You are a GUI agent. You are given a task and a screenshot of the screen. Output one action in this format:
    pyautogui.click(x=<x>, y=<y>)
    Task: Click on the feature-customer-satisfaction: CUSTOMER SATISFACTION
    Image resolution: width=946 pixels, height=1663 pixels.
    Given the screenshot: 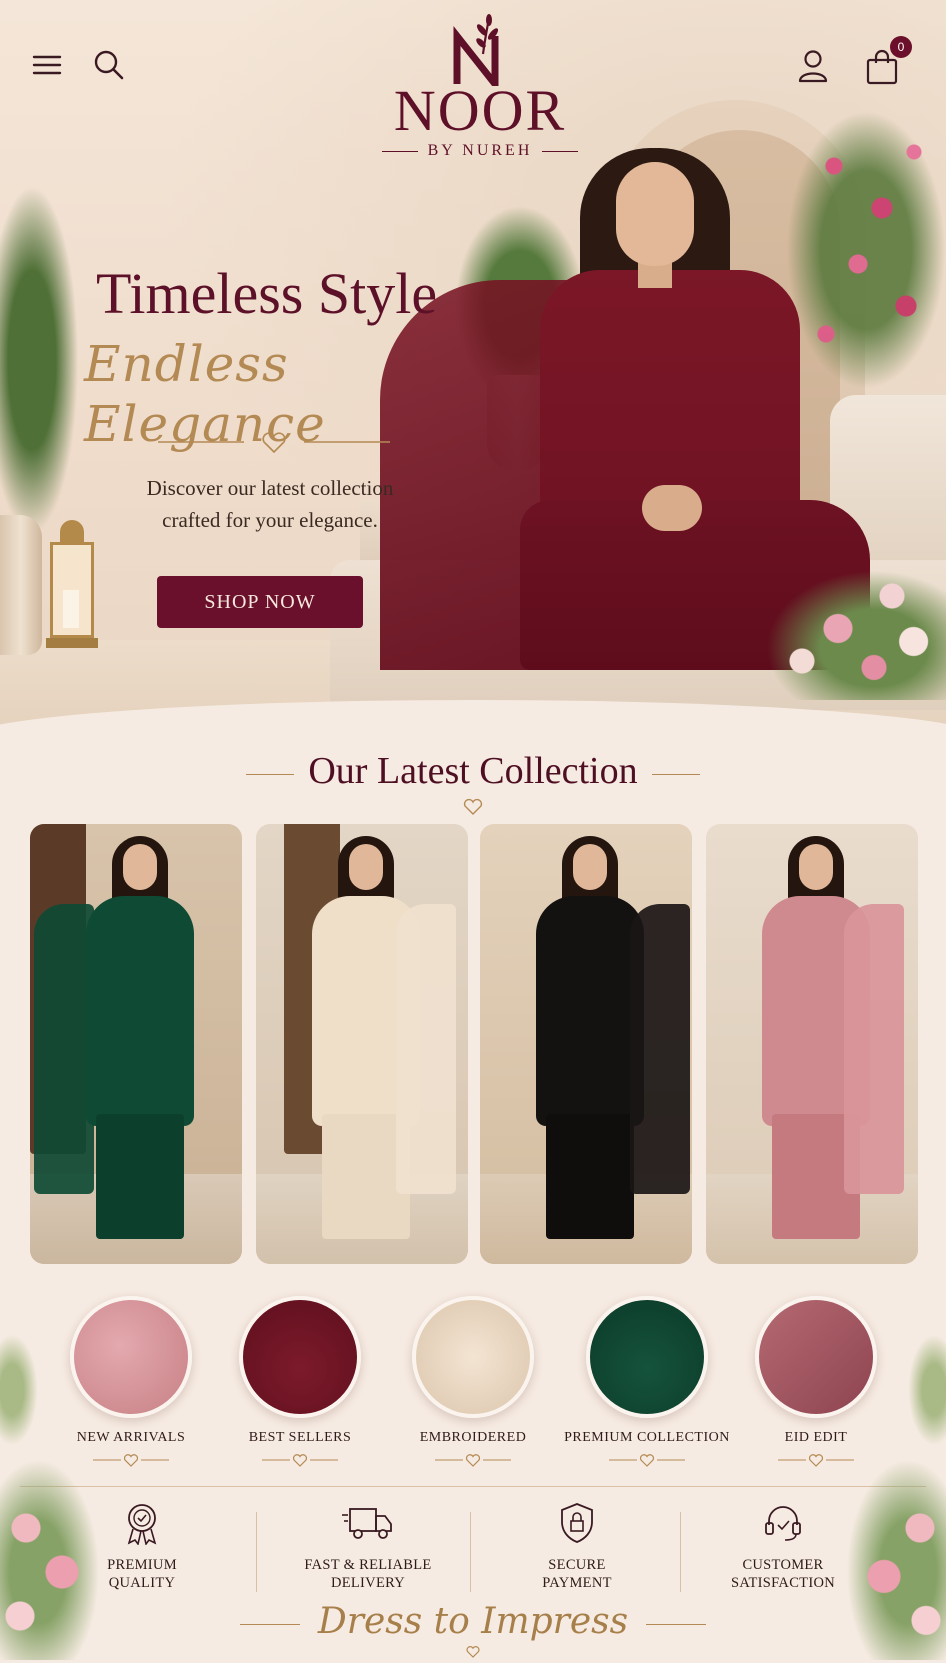 What is the action you would take?
    pyautogui.click(x=783, y=1546)
    